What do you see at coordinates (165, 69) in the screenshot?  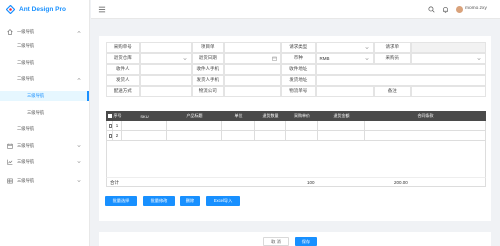 I see `receiver-input` at bounding box center [165, 69].